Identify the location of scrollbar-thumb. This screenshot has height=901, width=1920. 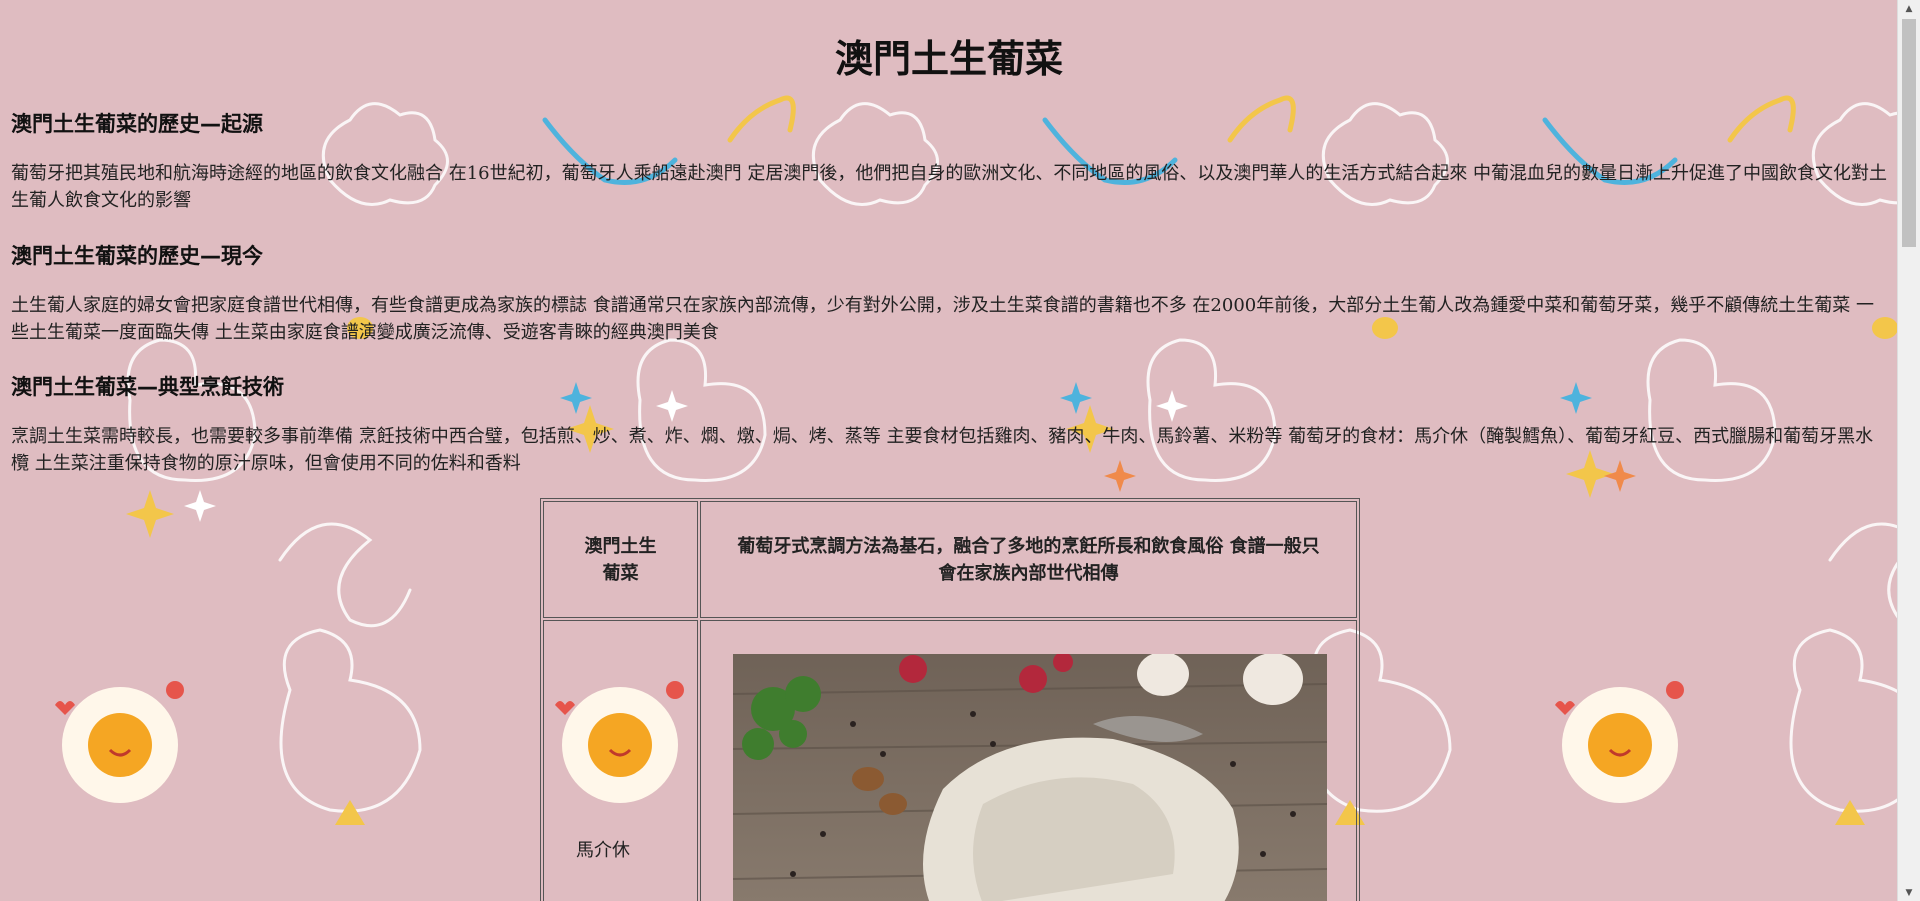
(1909, 133).